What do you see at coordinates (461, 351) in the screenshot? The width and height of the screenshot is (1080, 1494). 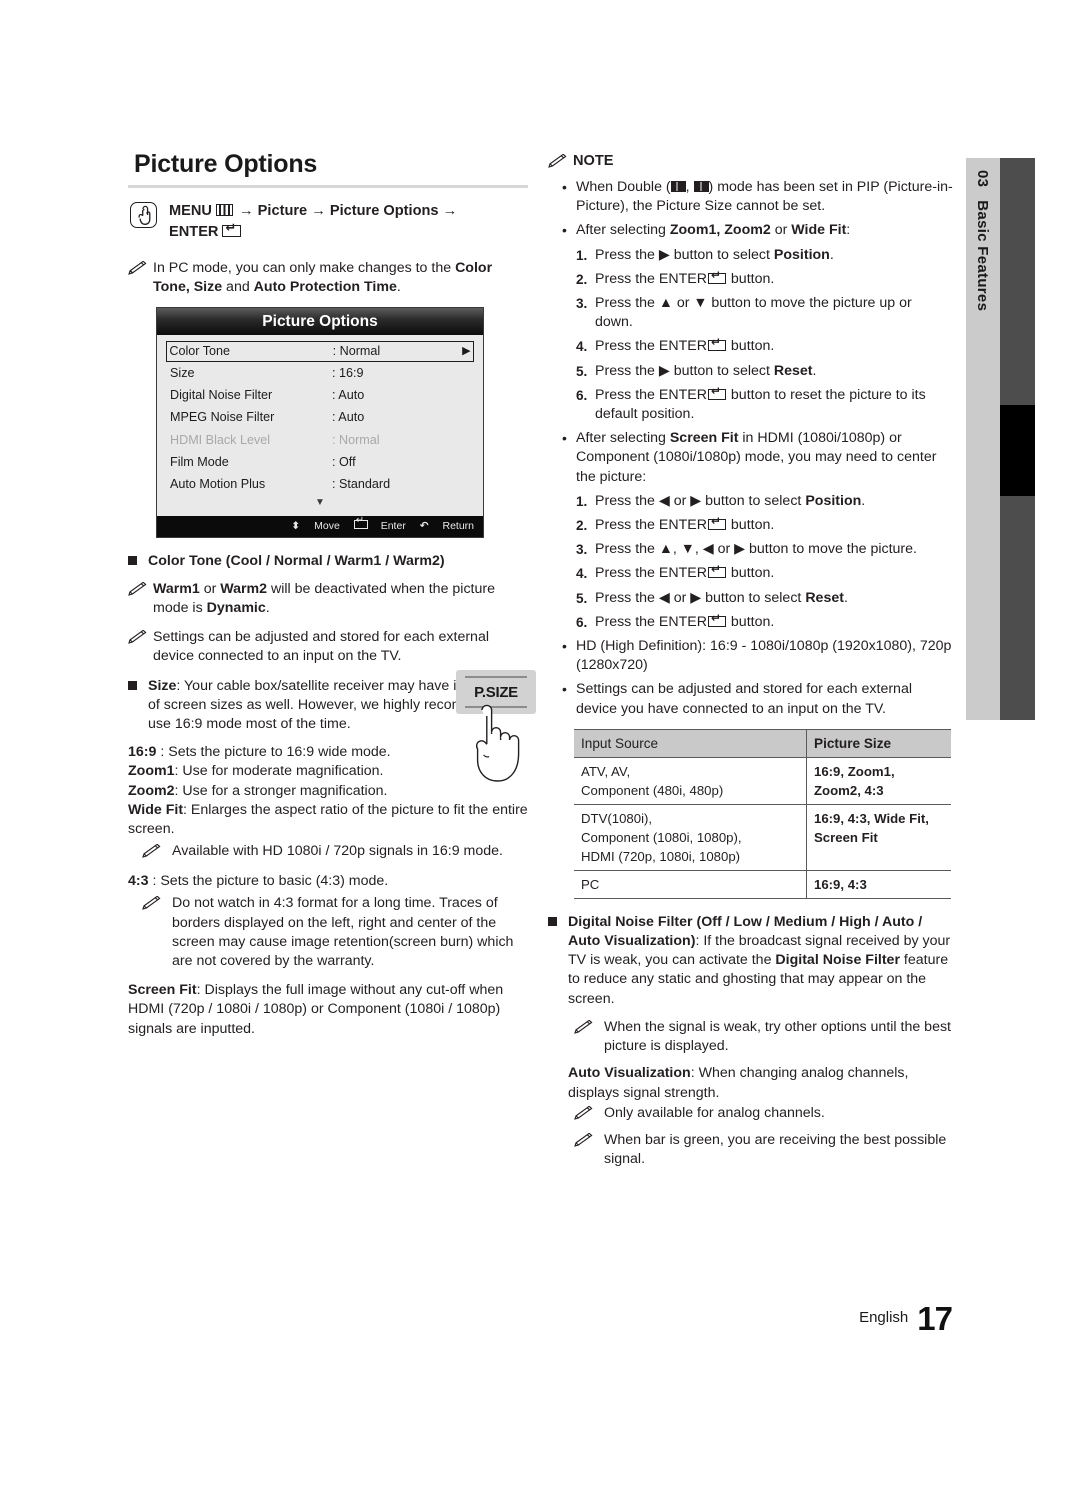 I see `chevron-right-icon: ▶` at bounding box center [461, 351].